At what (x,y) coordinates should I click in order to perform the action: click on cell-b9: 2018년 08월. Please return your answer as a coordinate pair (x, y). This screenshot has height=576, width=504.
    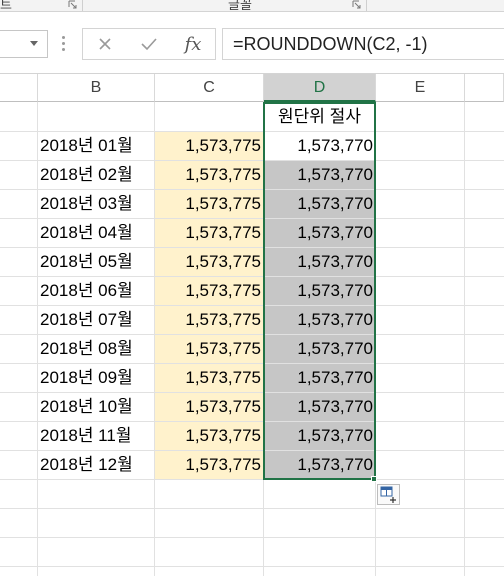
    Looking at the image, I should click on (95, 348).